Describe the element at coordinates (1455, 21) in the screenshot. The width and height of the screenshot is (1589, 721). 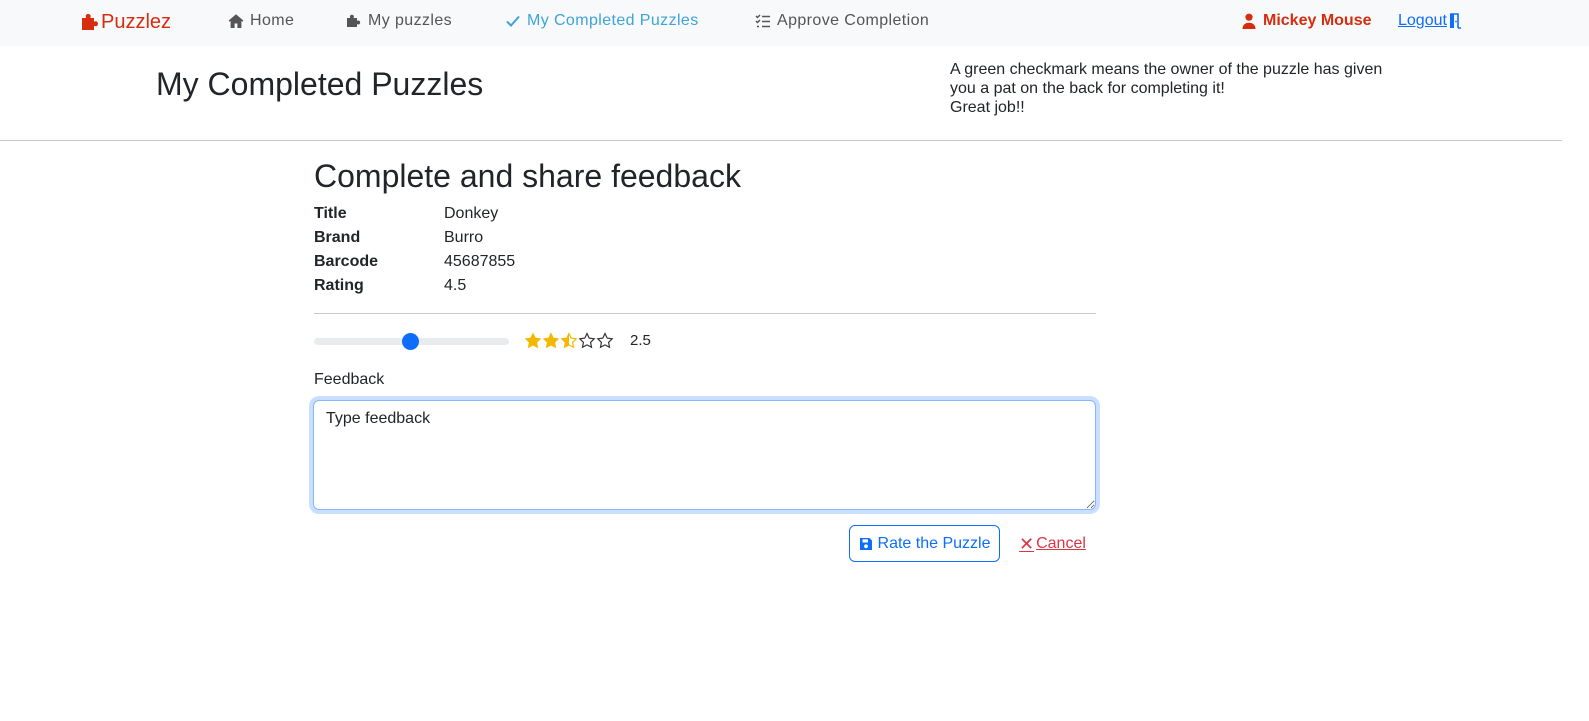
I see `door-exit-icon` at that location.